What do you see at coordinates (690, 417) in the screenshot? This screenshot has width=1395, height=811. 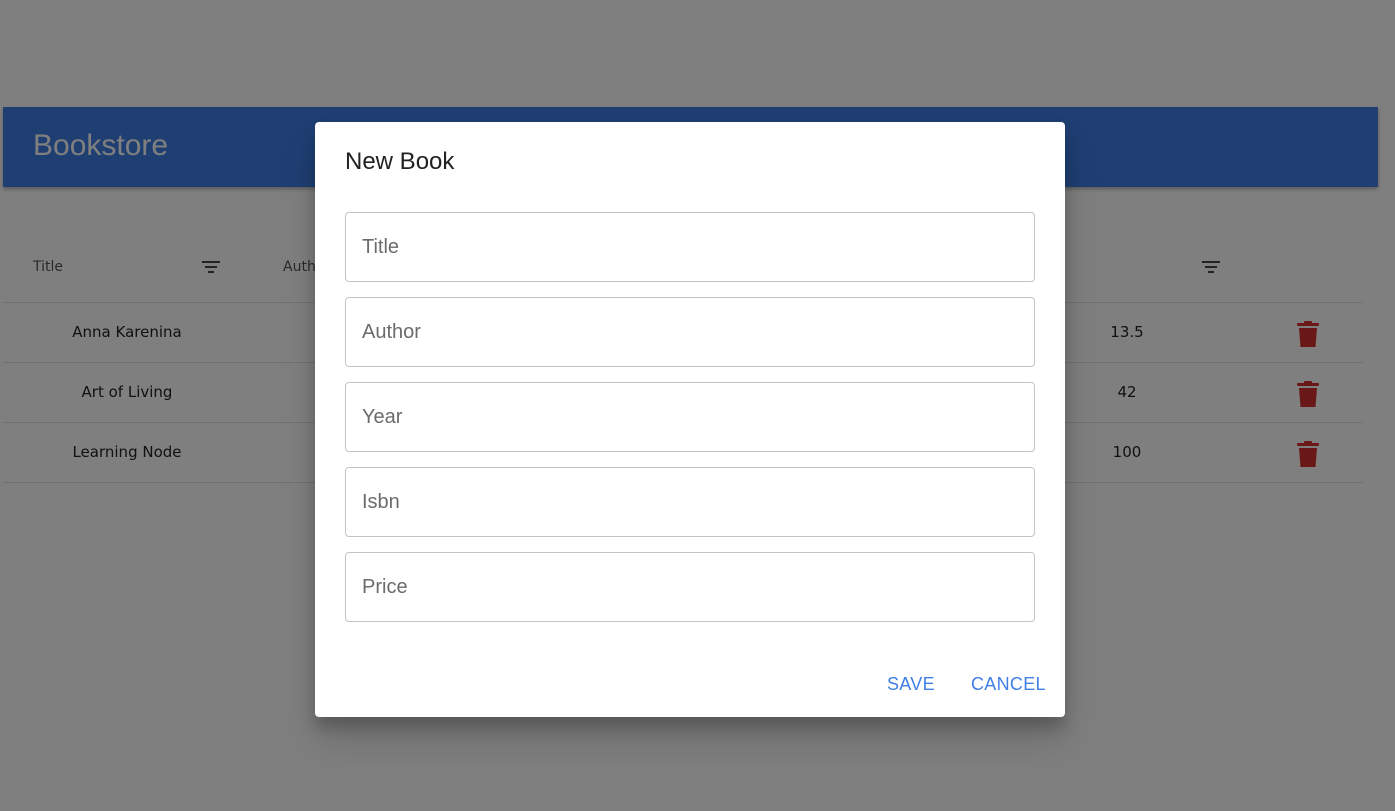 I see `year-field` at bounding box center [690, 417].